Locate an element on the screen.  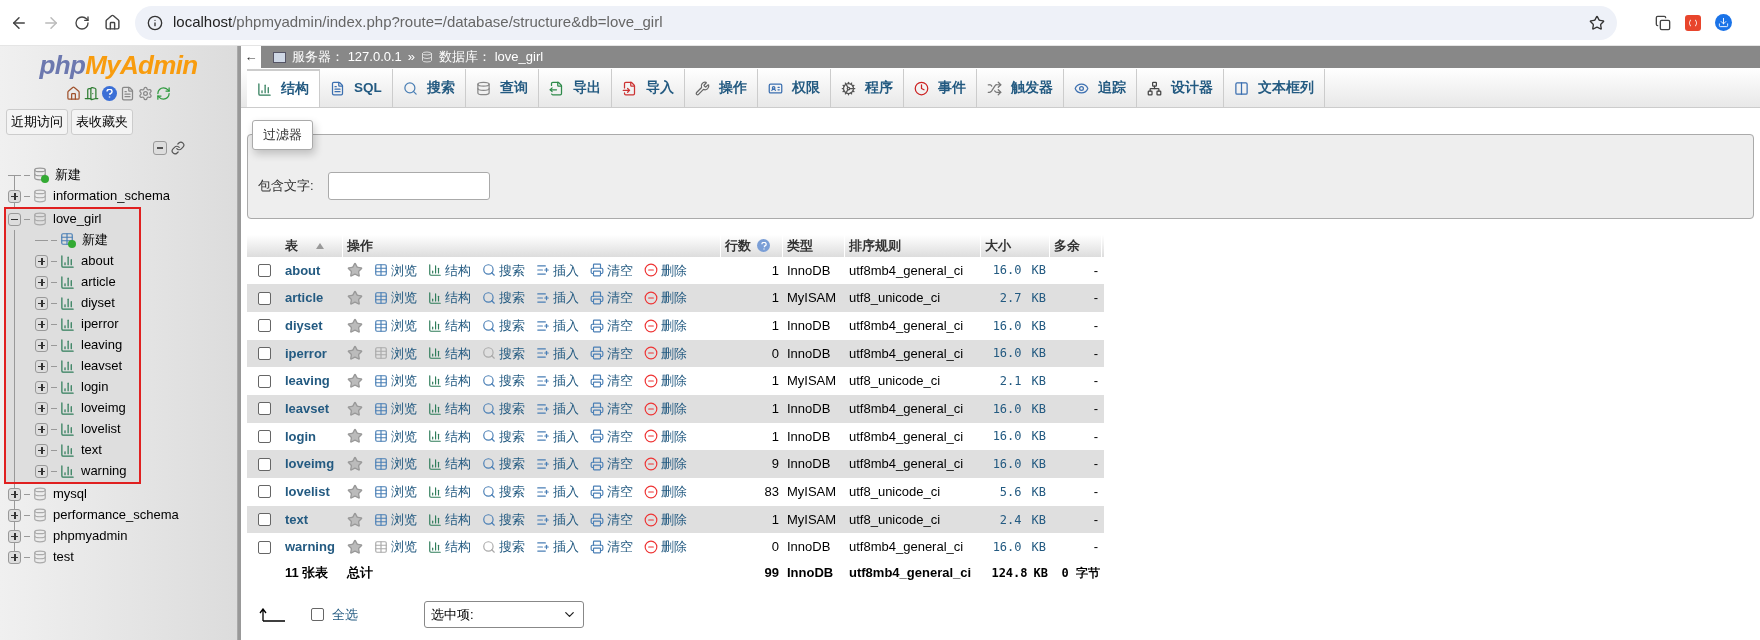
select-all-label: 全选 is located at coordinates (345, 614).